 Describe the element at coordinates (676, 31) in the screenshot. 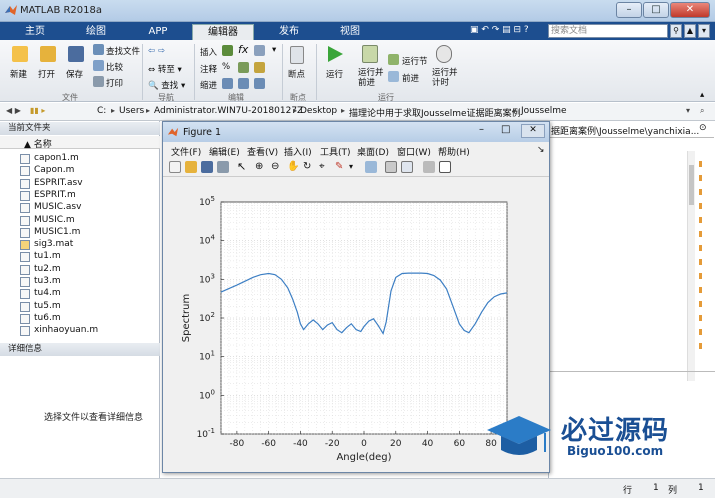

I see `search-icon: ⚲` at that location.